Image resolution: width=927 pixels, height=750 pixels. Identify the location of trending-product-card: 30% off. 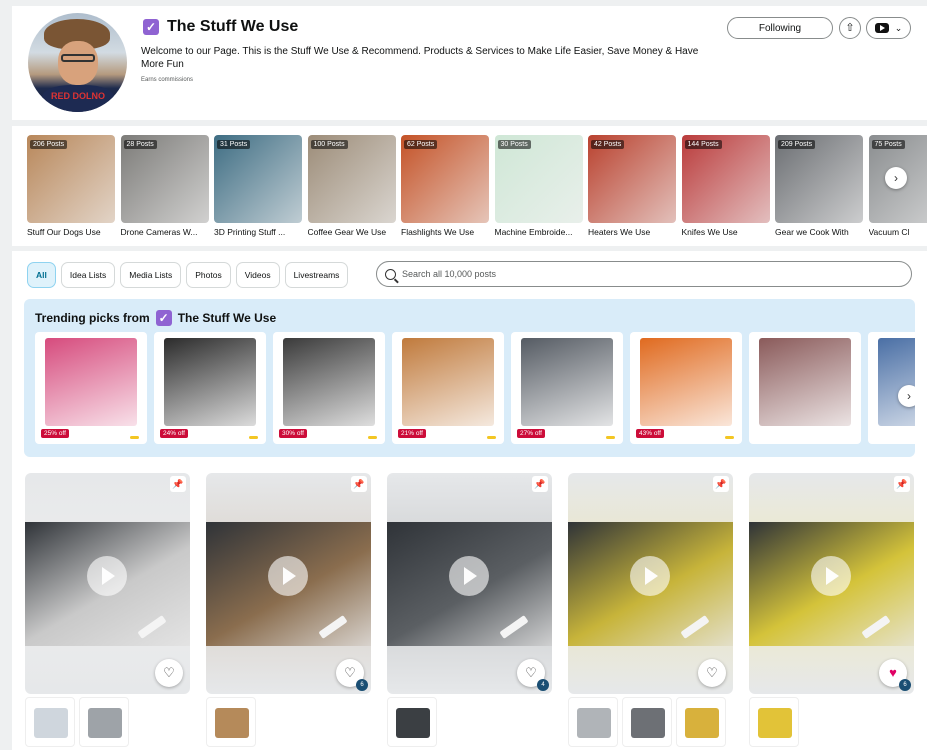
(329, 388).